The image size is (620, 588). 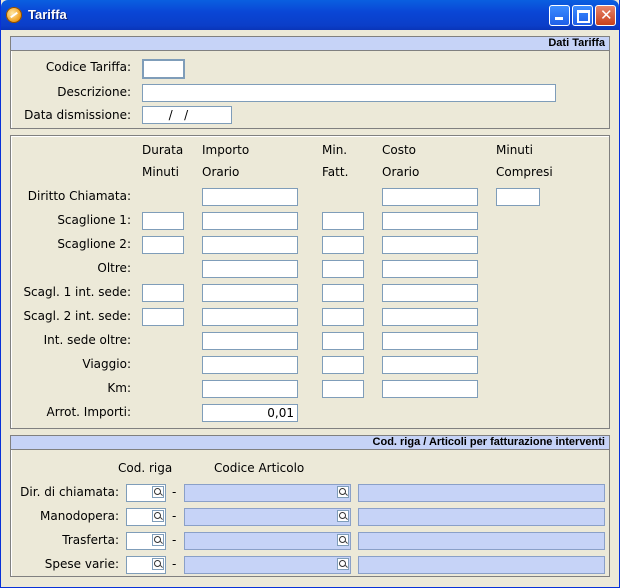 What do you see at coordinates (88, 67) in the screenshot?
I see `codice-tariffa-label: Codice Tariffa:` at bounding box center [88, 67].